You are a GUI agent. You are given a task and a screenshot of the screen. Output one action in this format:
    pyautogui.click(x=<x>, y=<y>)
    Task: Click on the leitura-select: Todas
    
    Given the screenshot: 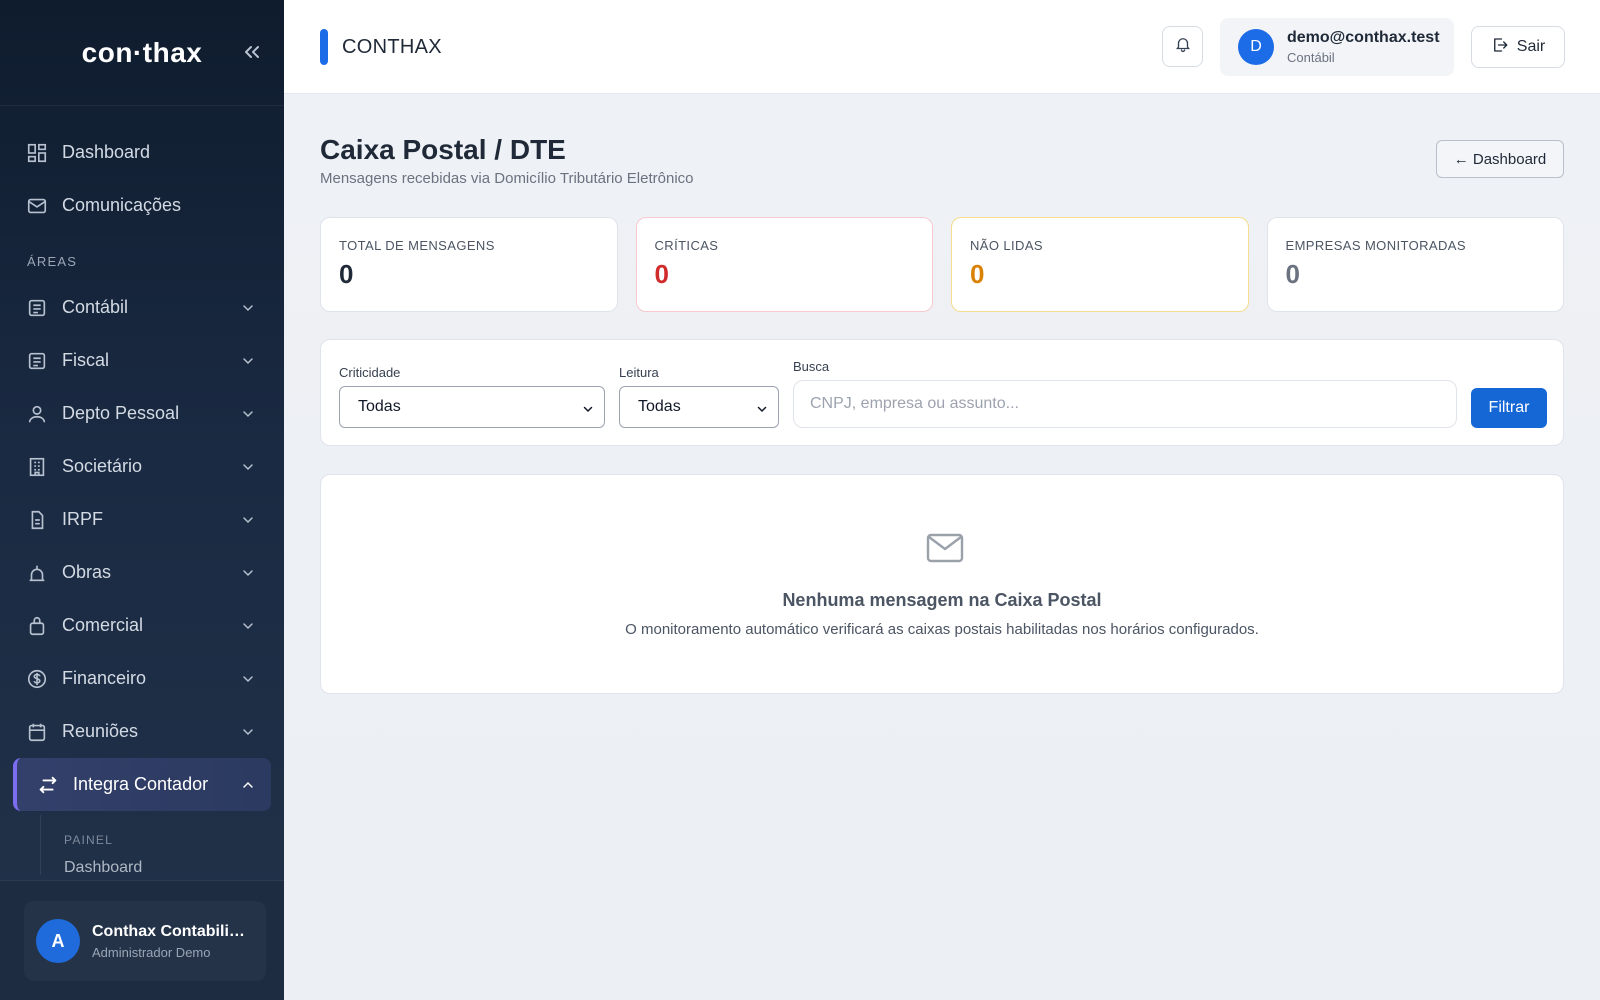 What is the action you would take?
    pyautogui.click(x=699, y=407)
    